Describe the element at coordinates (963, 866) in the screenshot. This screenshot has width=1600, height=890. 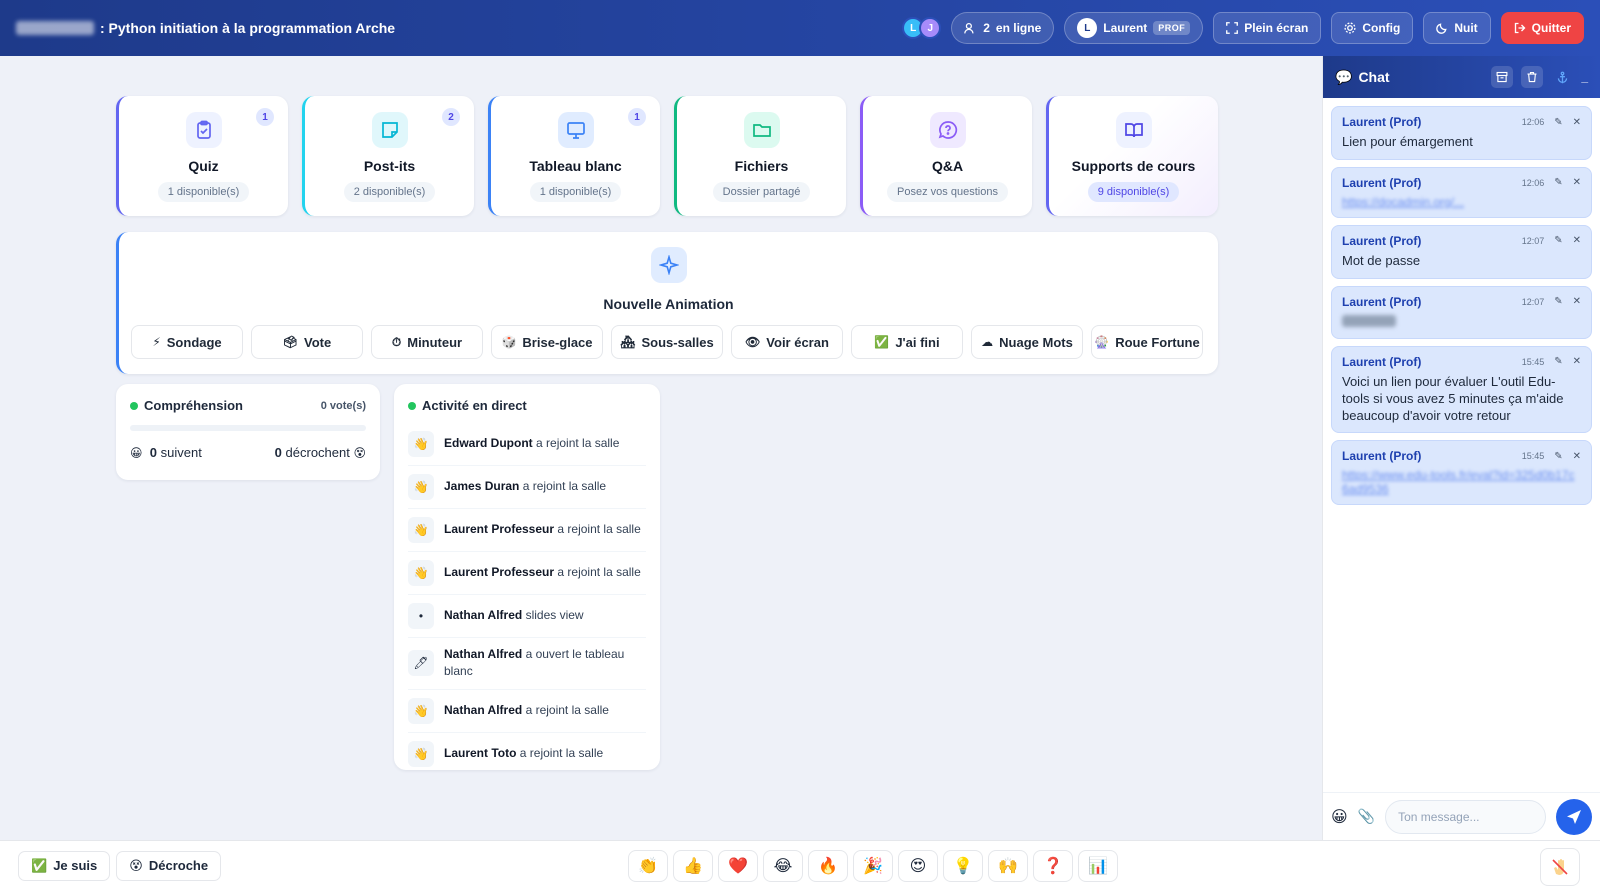
I see `reaction-idea-button: 💡` at that location.